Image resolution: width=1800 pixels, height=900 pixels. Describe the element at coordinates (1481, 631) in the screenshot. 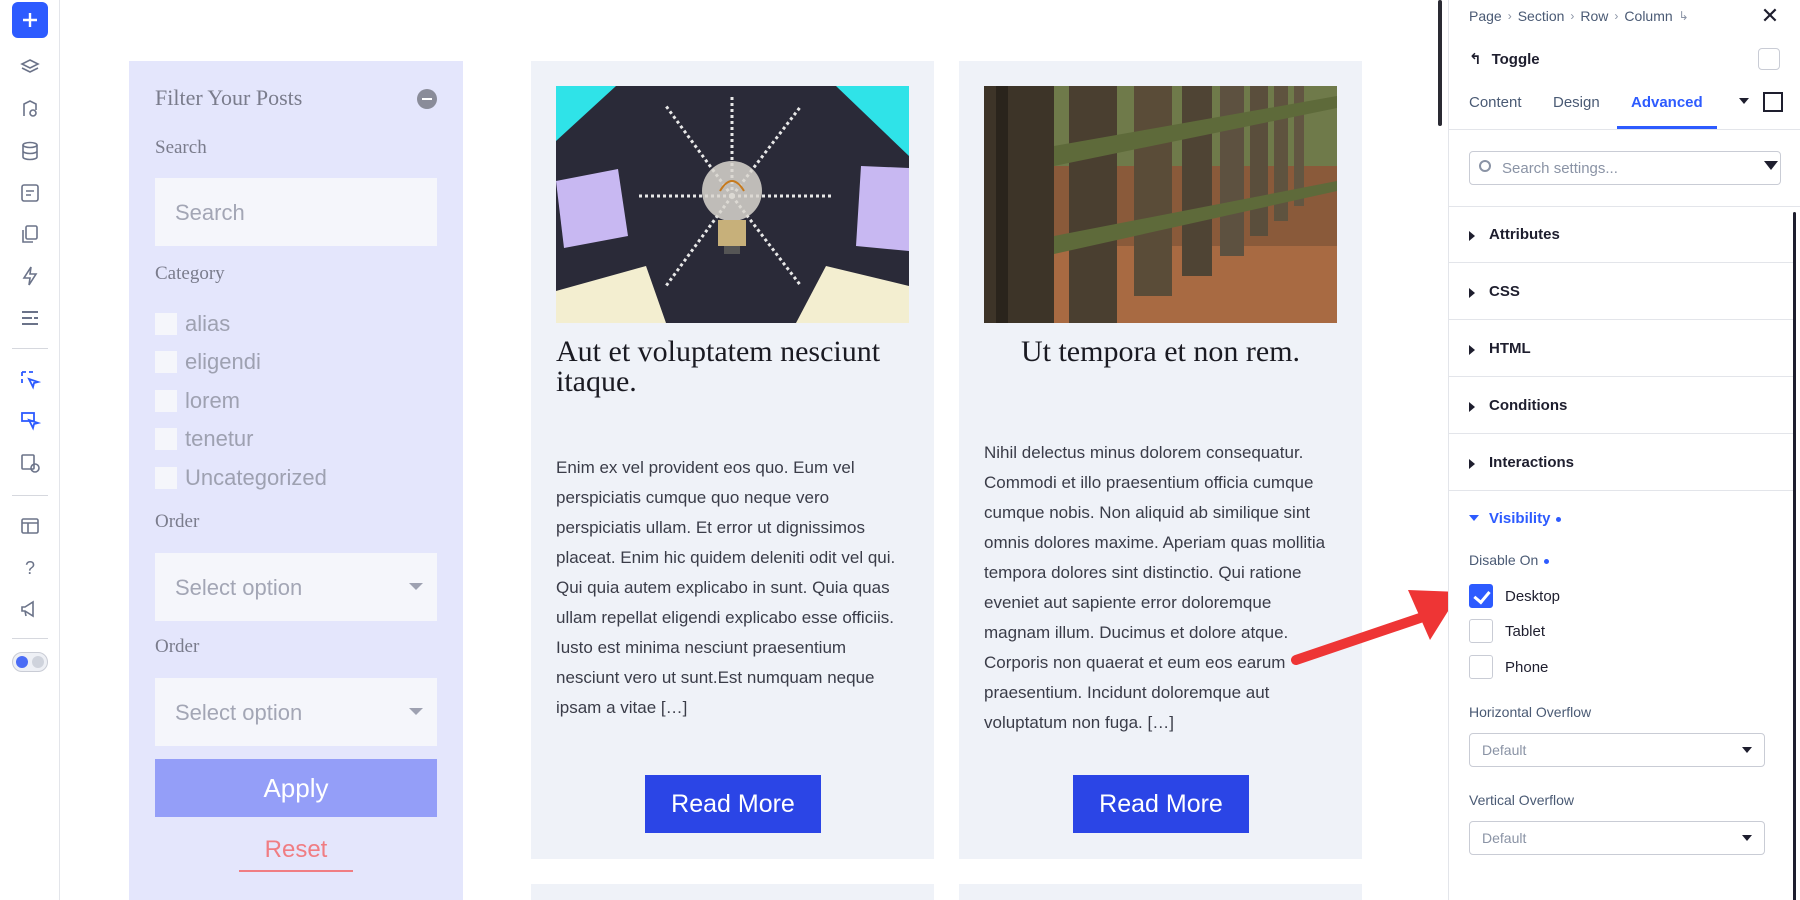

I see `checkbox-tablet` at that location.